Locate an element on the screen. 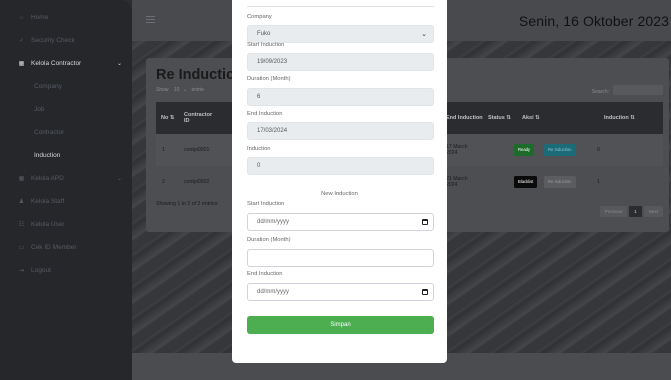  previous-page-button: Previous is located at coordinates (613, 211).